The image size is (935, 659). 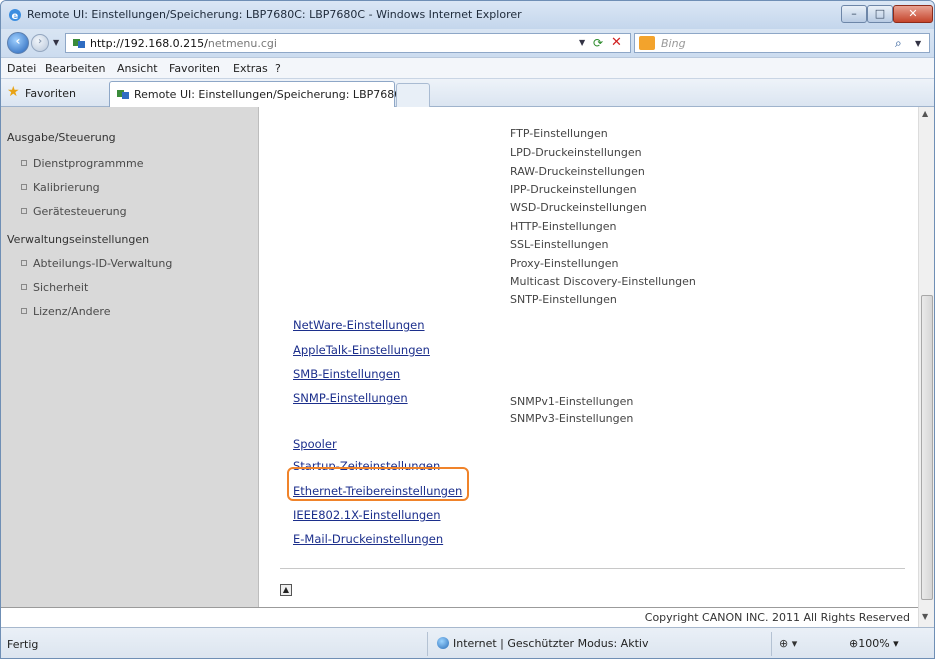 What do you see at coordinates (576, 152) in the screenshot?
I see `link-lpd-settings: LPD-Druckeinstellungen` at bounding box center [576, 152].